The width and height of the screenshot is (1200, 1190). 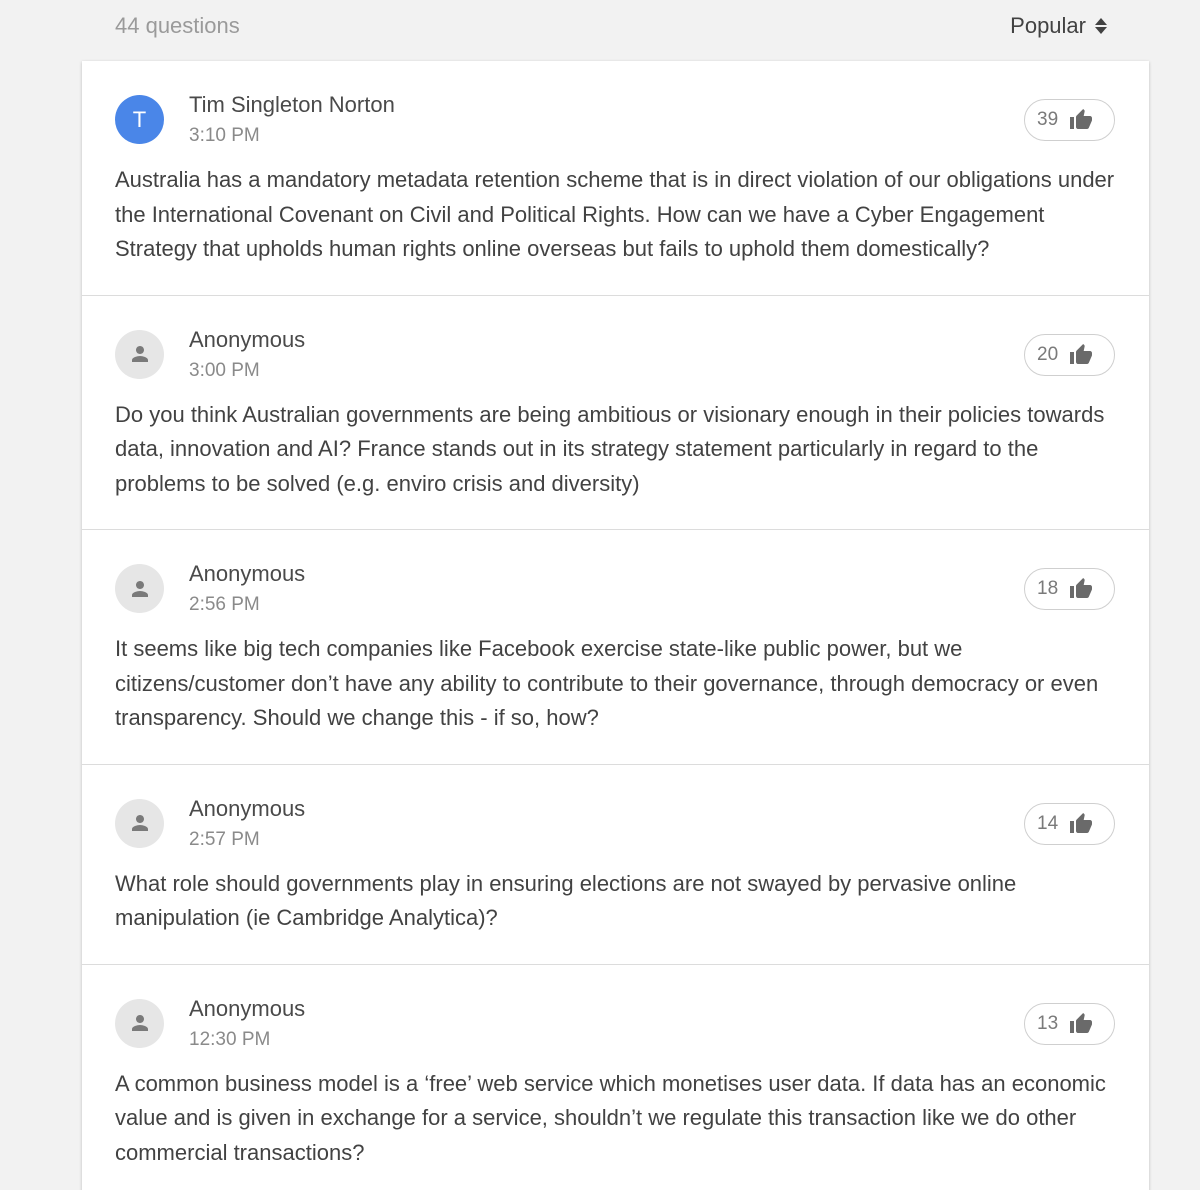 I want to click on author-name: Tim Singleton Norton, so click(x=292, y=104).